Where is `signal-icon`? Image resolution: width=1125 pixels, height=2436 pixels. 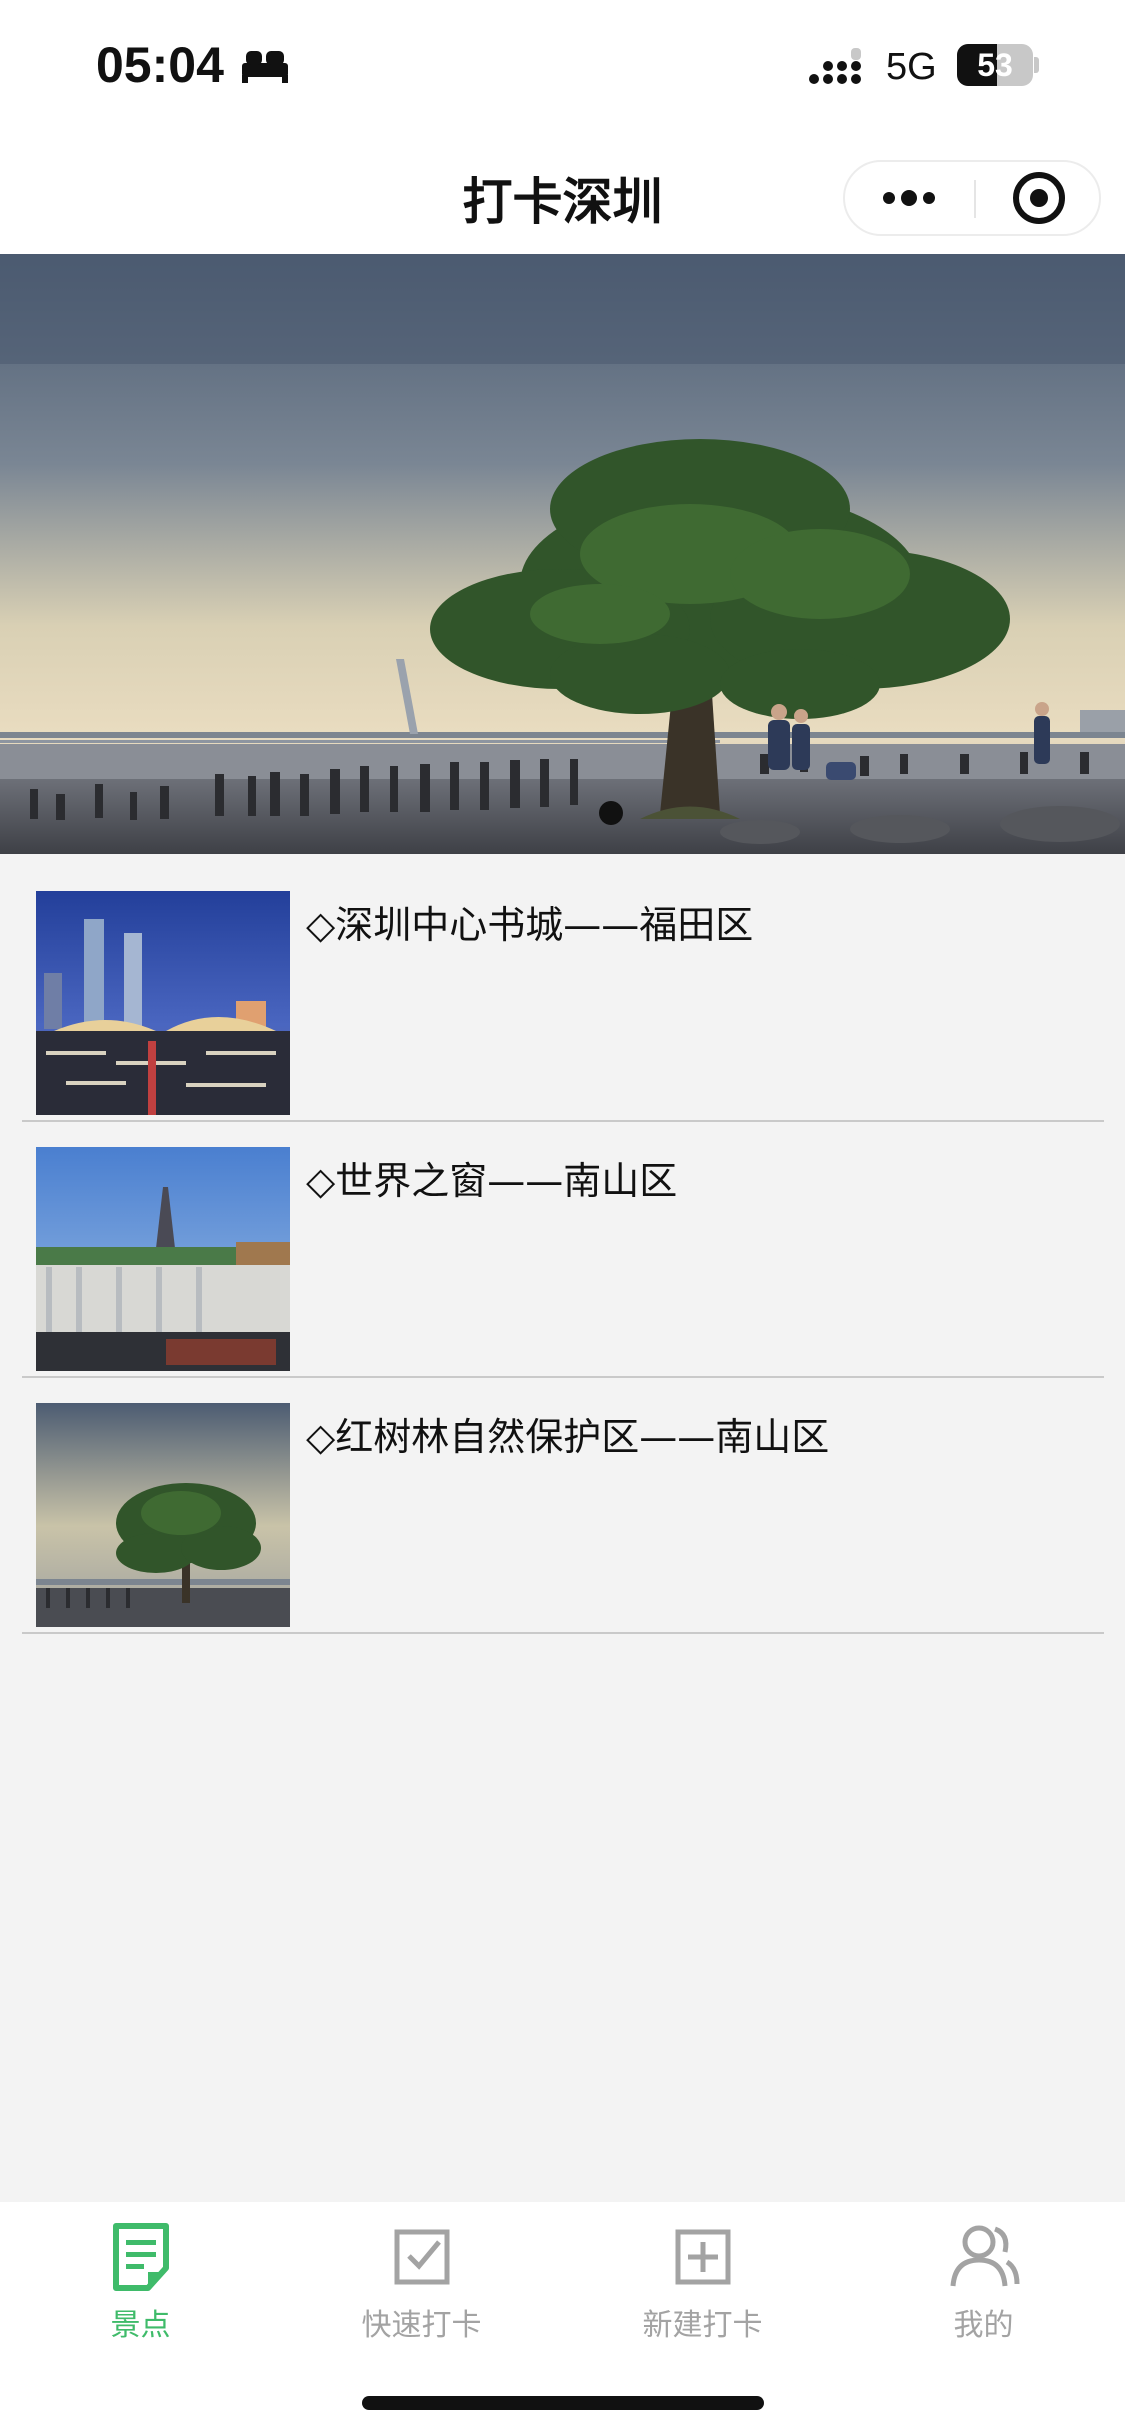 signal-icon is located at coordinates (835, 66).